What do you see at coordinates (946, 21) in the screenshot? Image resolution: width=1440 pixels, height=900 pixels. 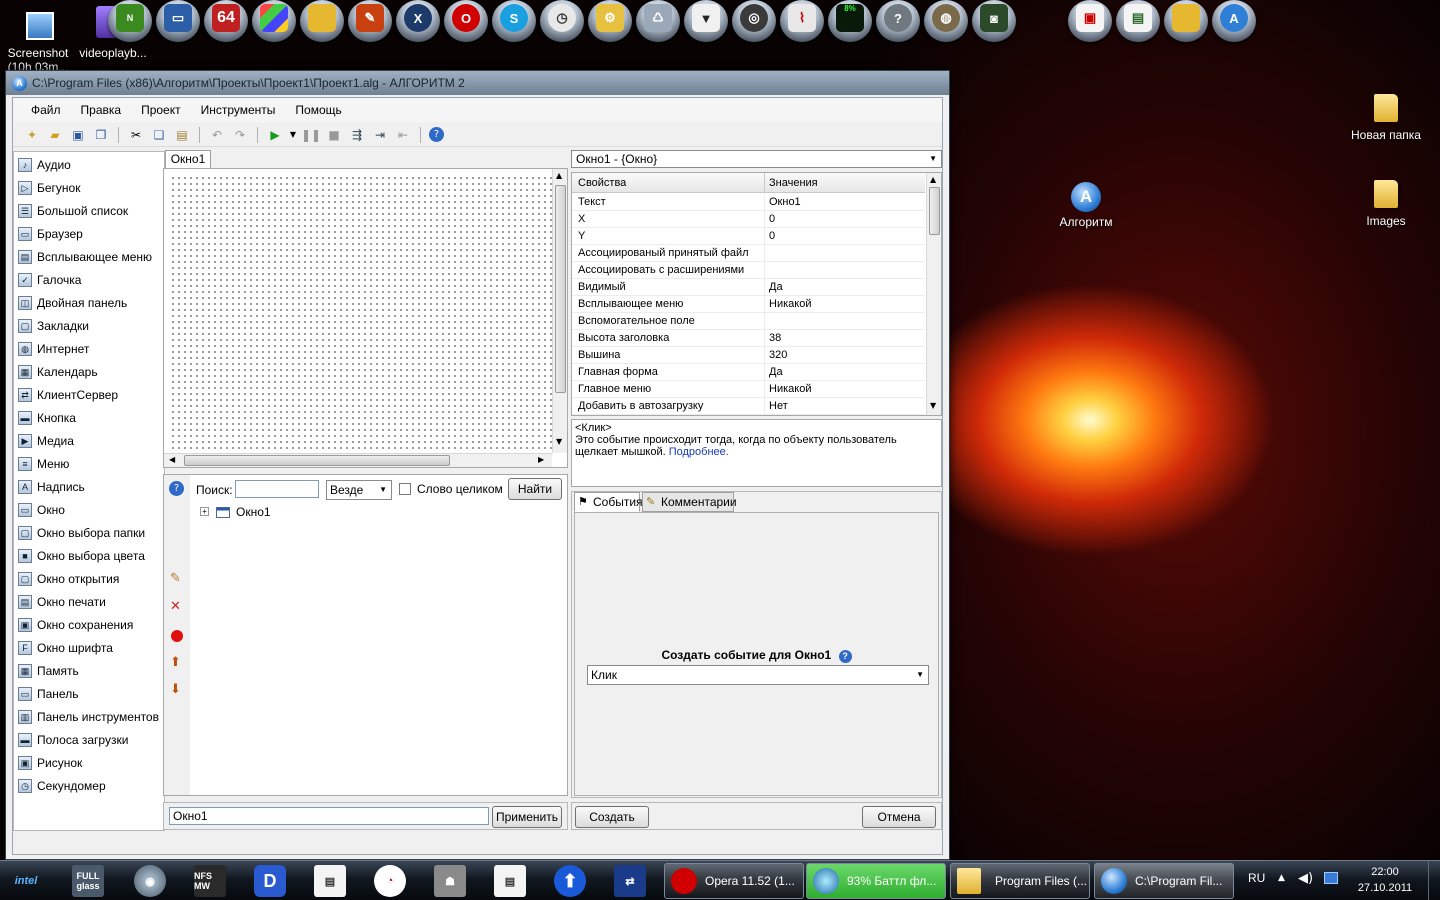 I see `globe-dock-icon: ◍` at bounding box center [946, 21].